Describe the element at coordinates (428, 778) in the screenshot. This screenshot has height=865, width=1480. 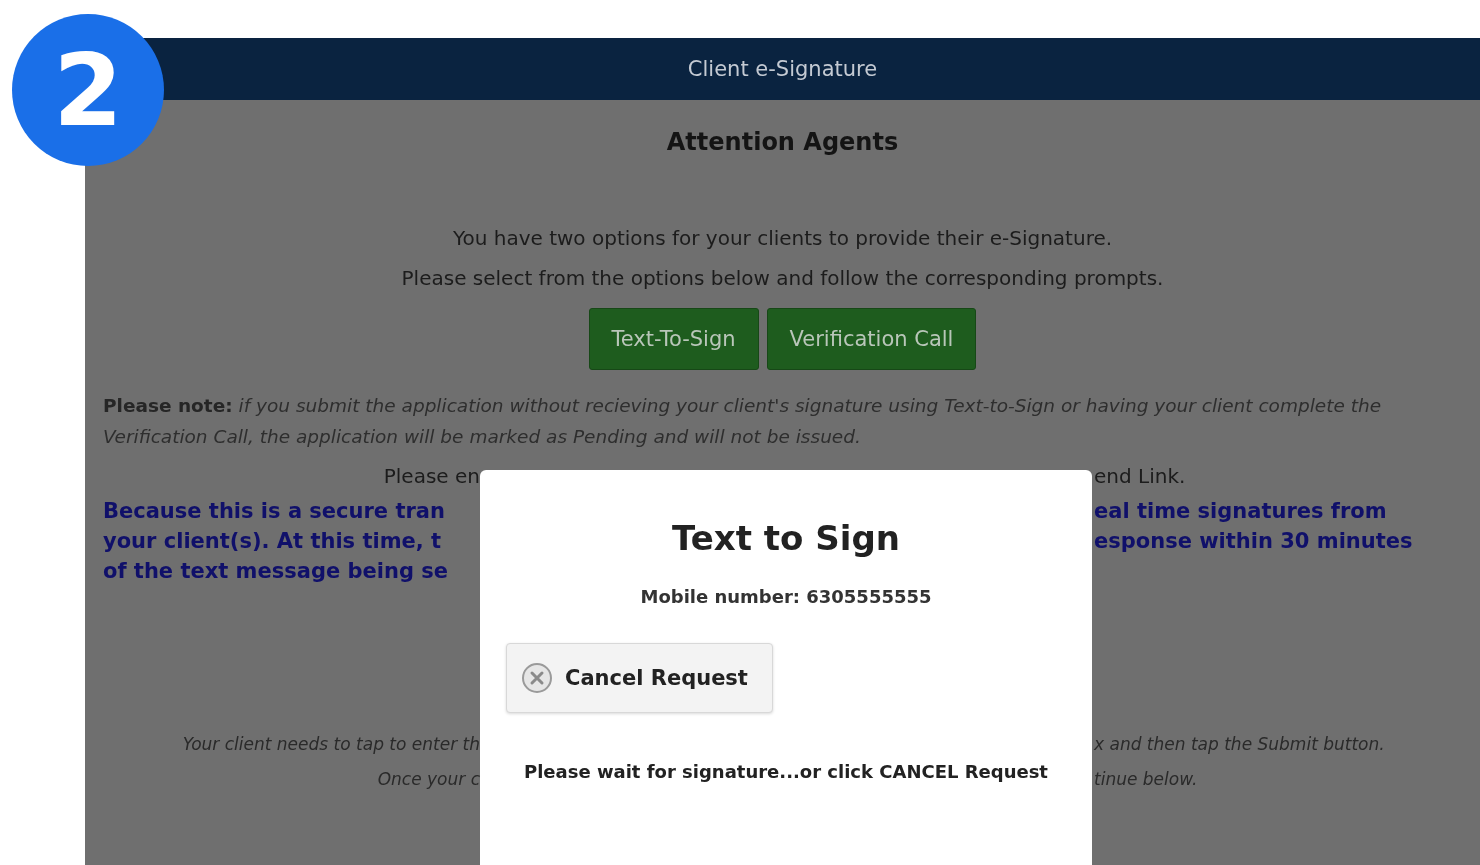
I see `partial-text: Once your c` at that location.